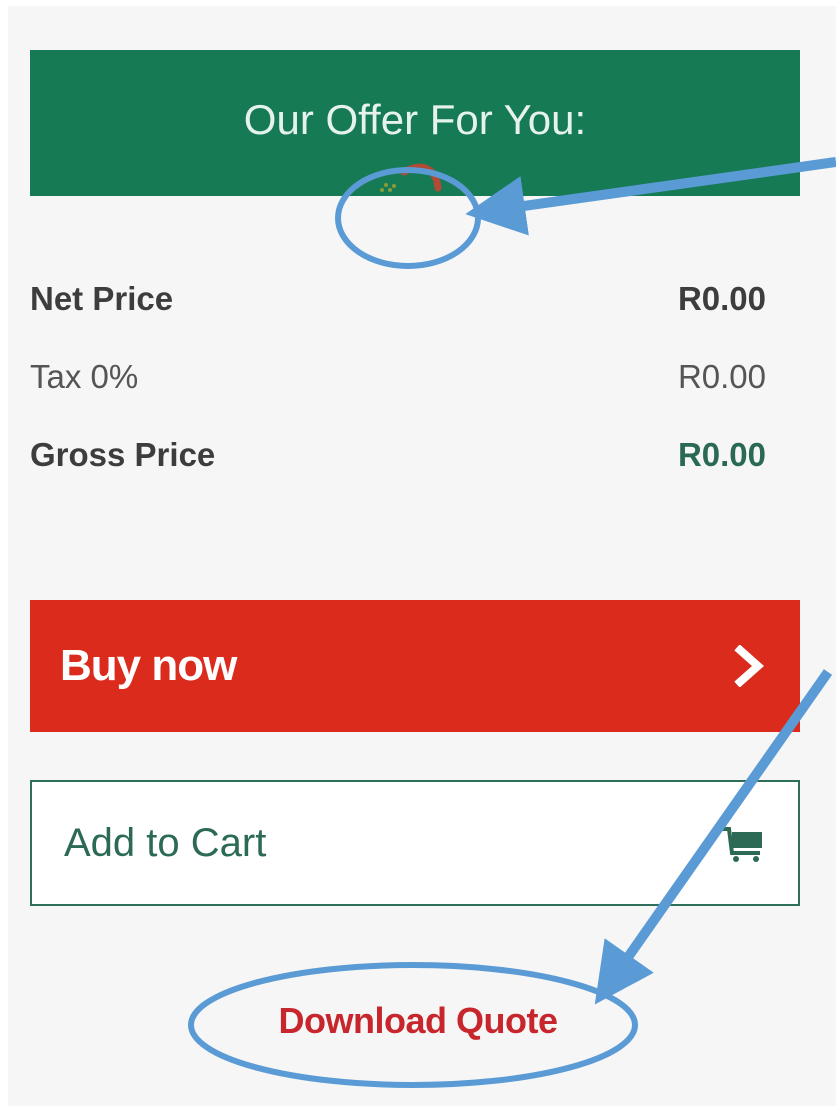 The height and width of the screenshot is (1112, 836). Describe the element at coordinates (398, 377) in the screenshot. I see `tax-row: Tax 0% R0.00` at that location.